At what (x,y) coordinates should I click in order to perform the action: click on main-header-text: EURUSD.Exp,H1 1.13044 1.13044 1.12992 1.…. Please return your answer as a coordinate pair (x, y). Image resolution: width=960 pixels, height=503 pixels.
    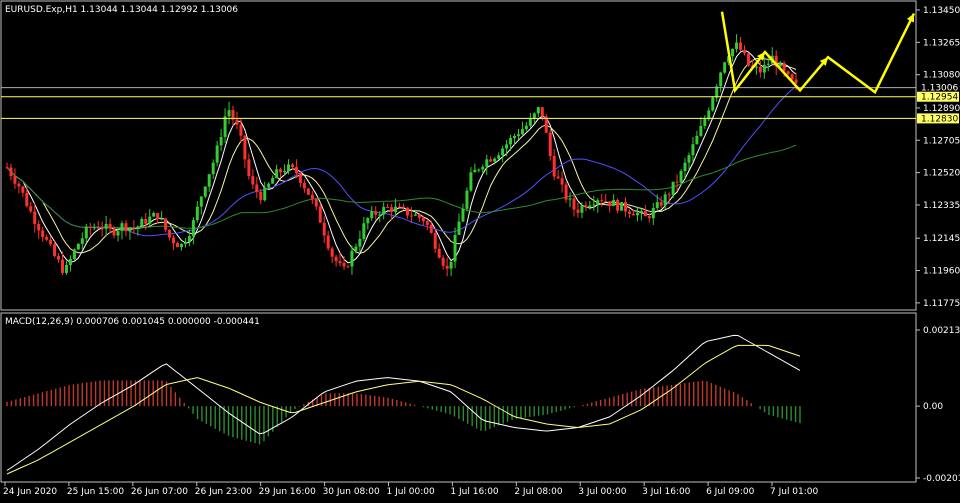
    Looking at the image, I should click on (121, 10).